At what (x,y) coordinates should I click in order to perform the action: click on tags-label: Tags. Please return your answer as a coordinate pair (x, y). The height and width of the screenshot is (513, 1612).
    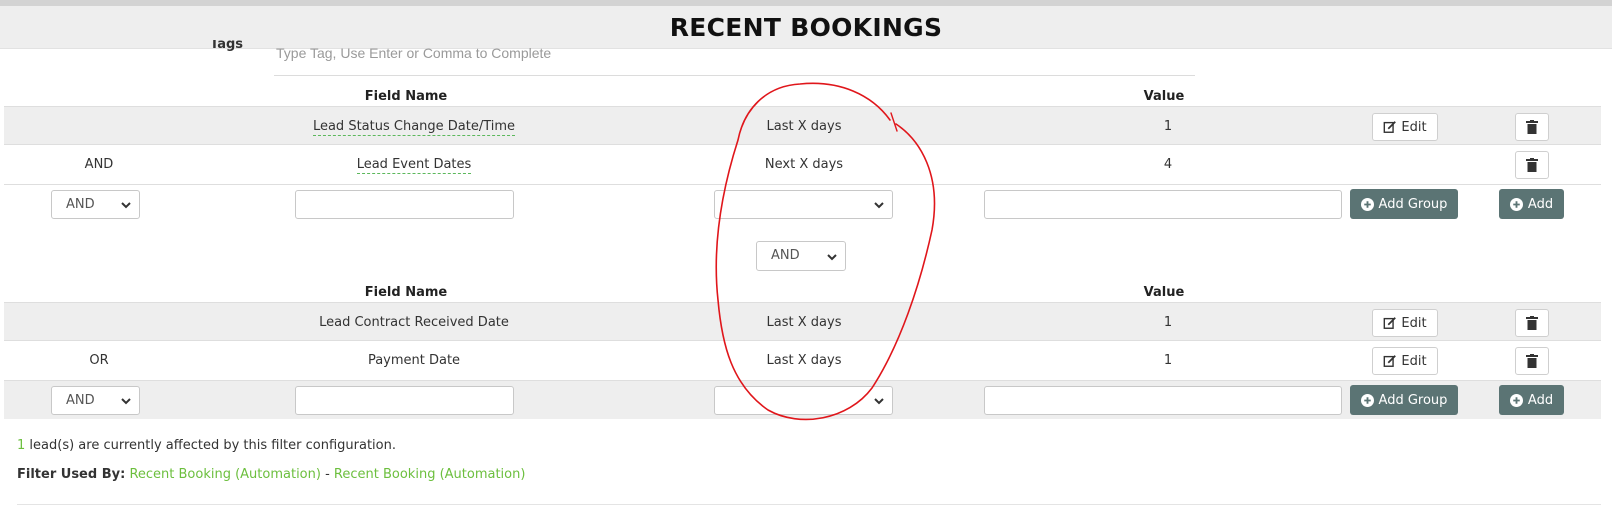
    Looking at the image, I should click on (227, 46).